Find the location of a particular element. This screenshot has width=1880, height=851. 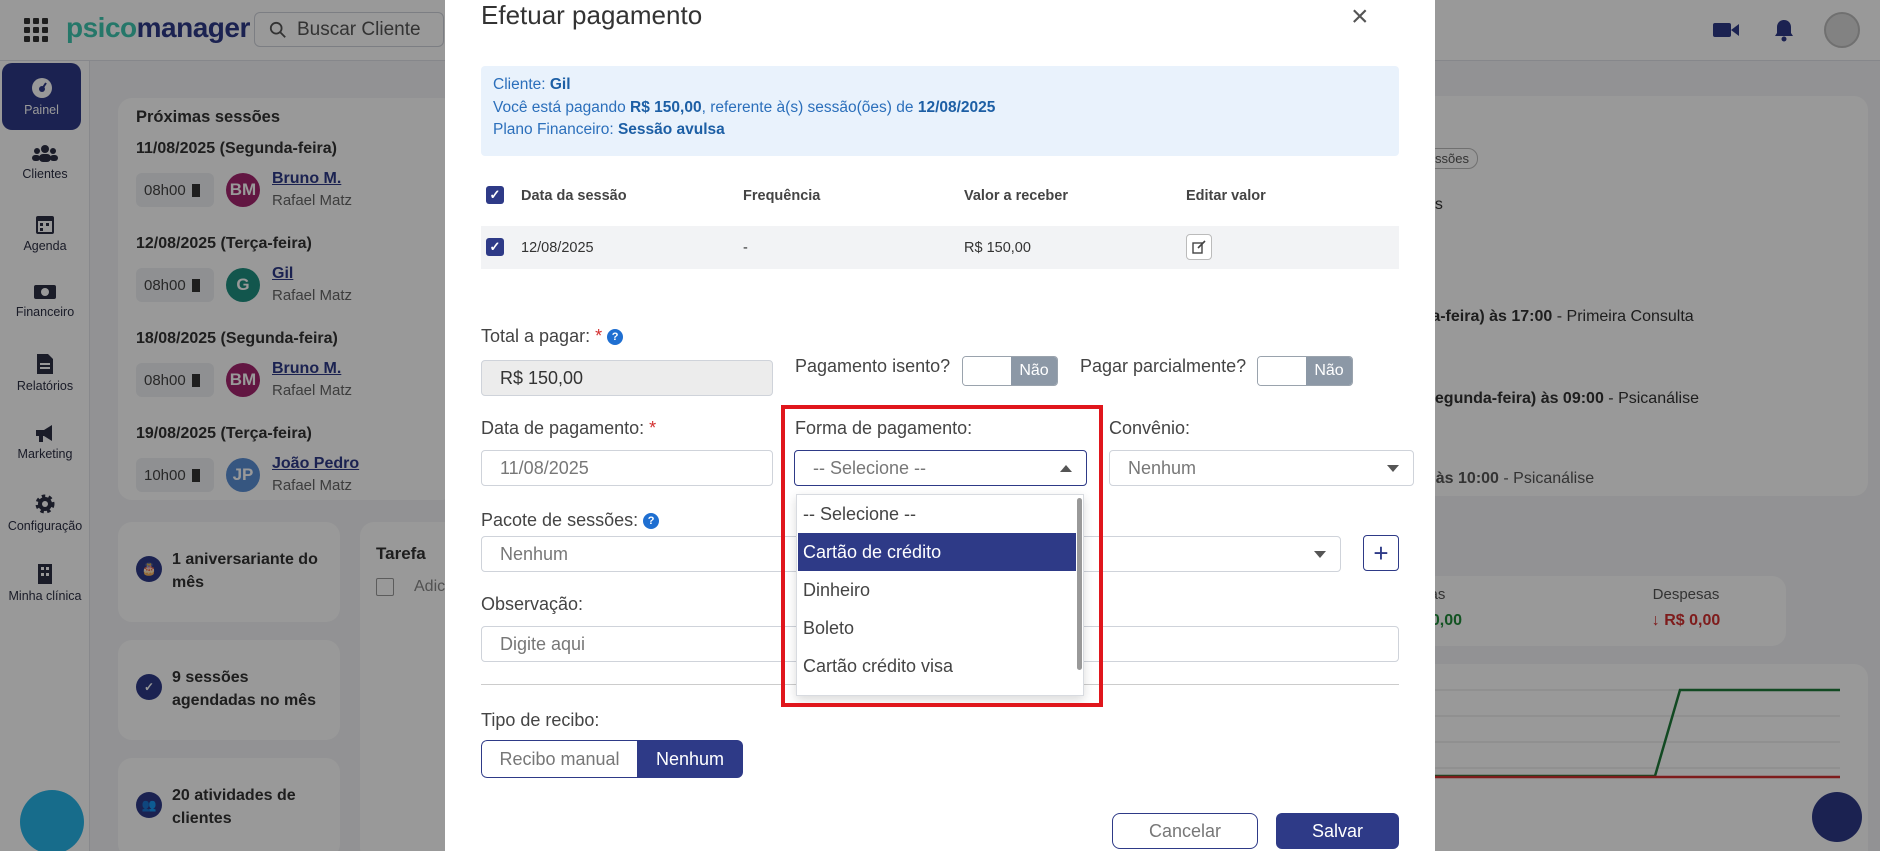

cell-frequency: - is located at coordinates (745, 248).